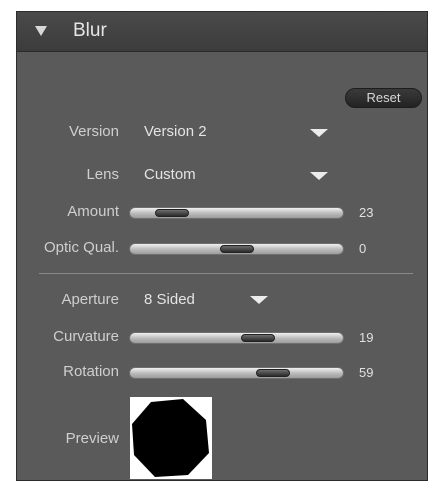  What do you see at coordinates (92, 438) in the screenshot?
I see `preview-label: Preview` at bounding box center [92, 438].